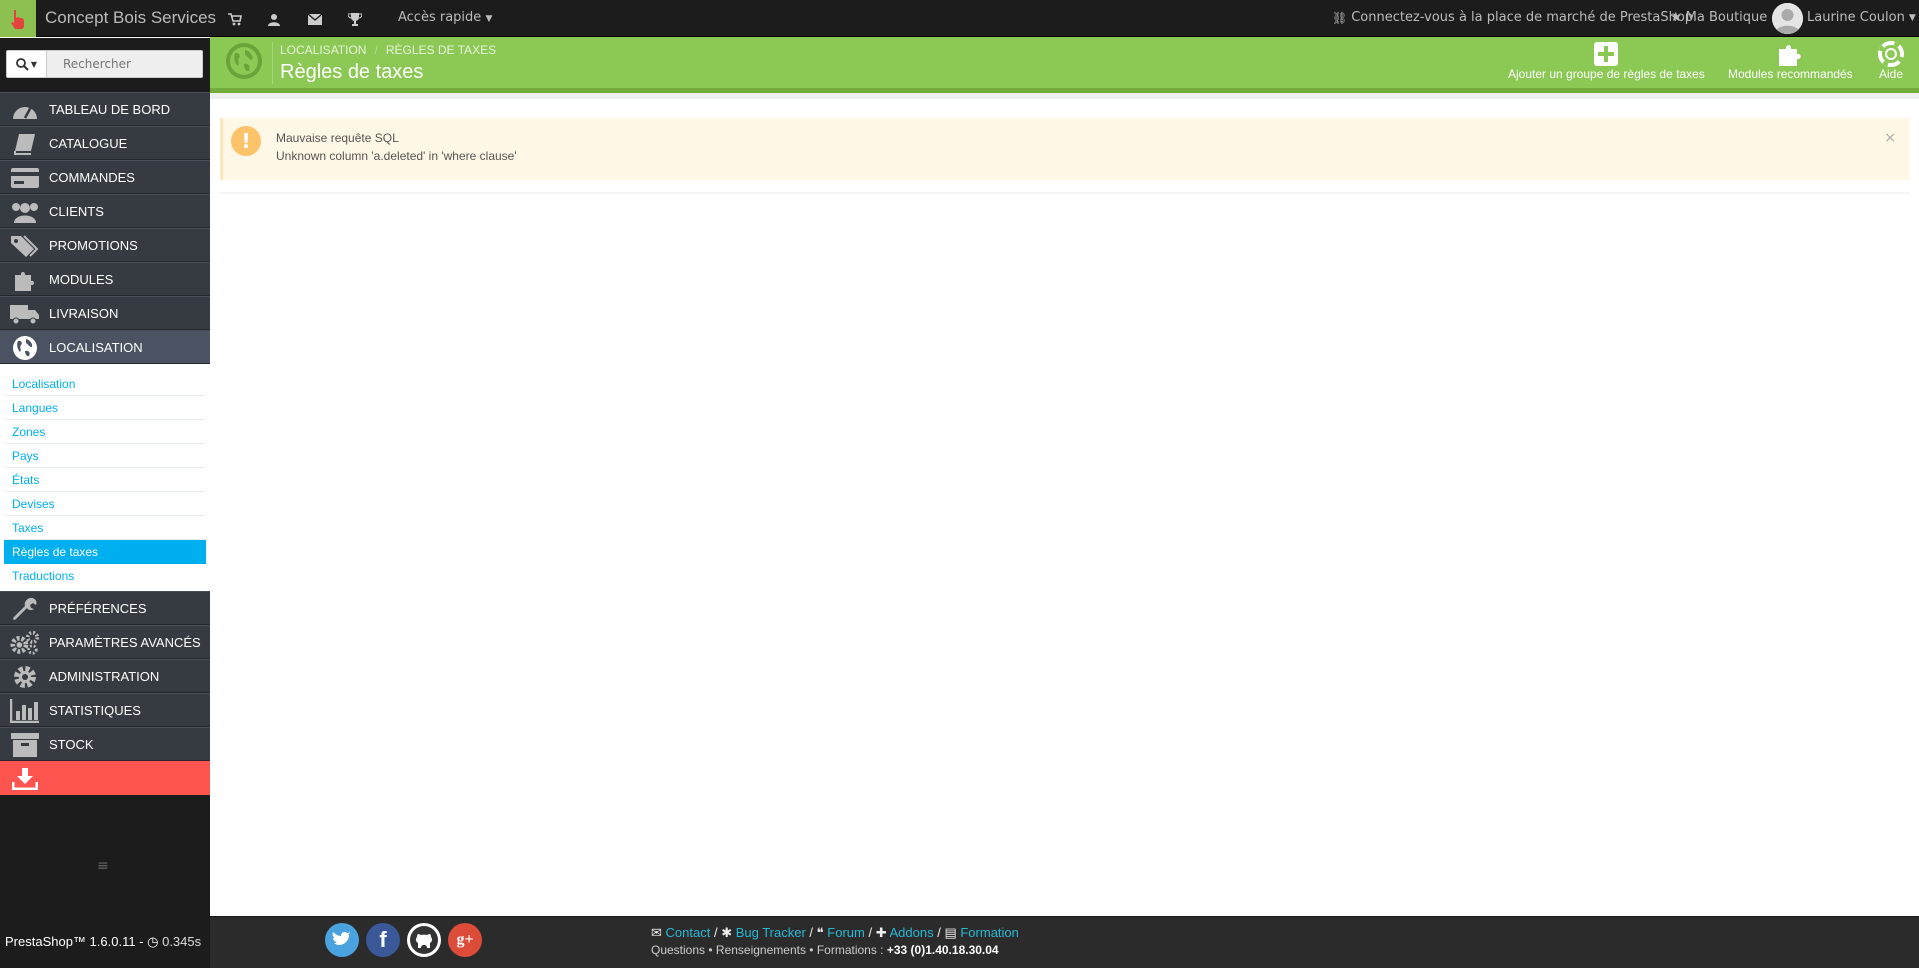 Image resolution: width=1919 pixels, height=968 pixels. I want to click on help-button: Aide, so click(1891, 61).